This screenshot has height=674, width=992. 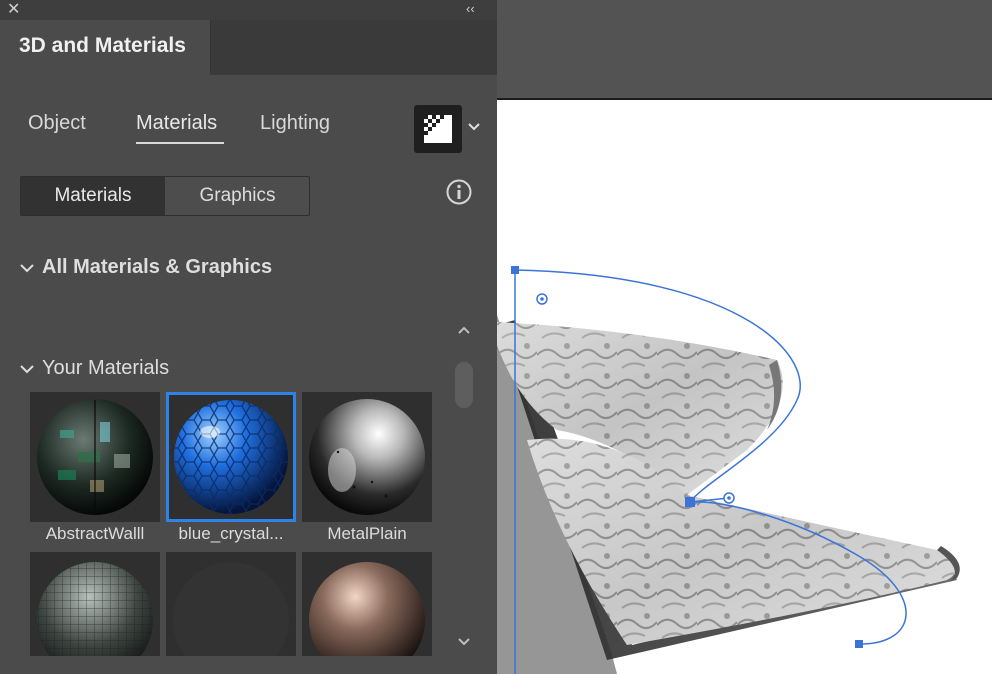 I want to click on render-preview-icon, so click(x=438, y=129).